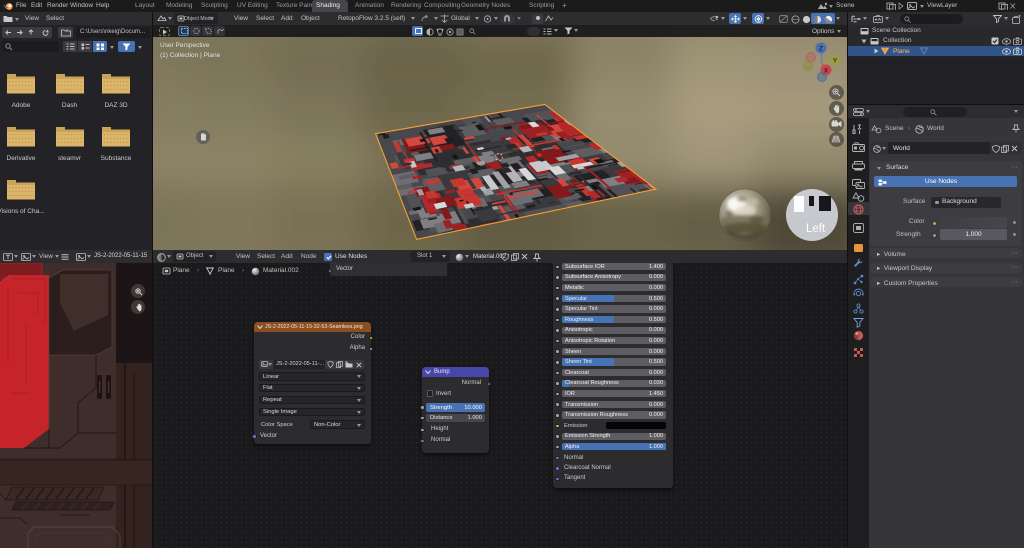 The width and height of the screenshot is (1024, 548). Describe the element at coordinates (835, 61) in the screenshot. I see `svg-text: Y` at that location.